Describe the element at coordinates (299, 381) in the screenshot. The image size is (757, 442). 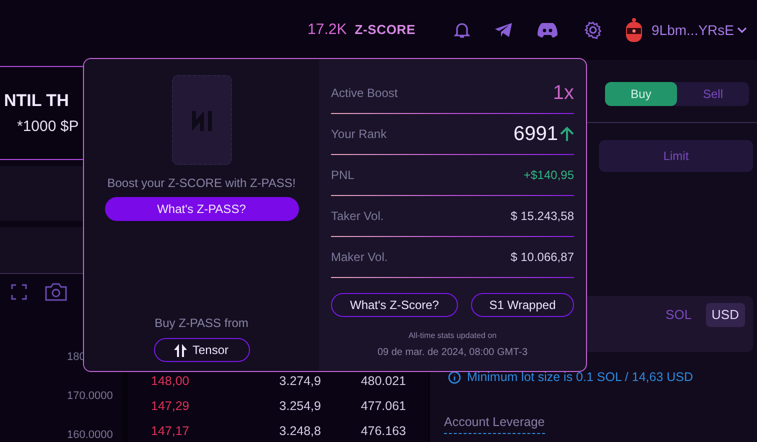
I see `order-size: 3.274,9` at that location.